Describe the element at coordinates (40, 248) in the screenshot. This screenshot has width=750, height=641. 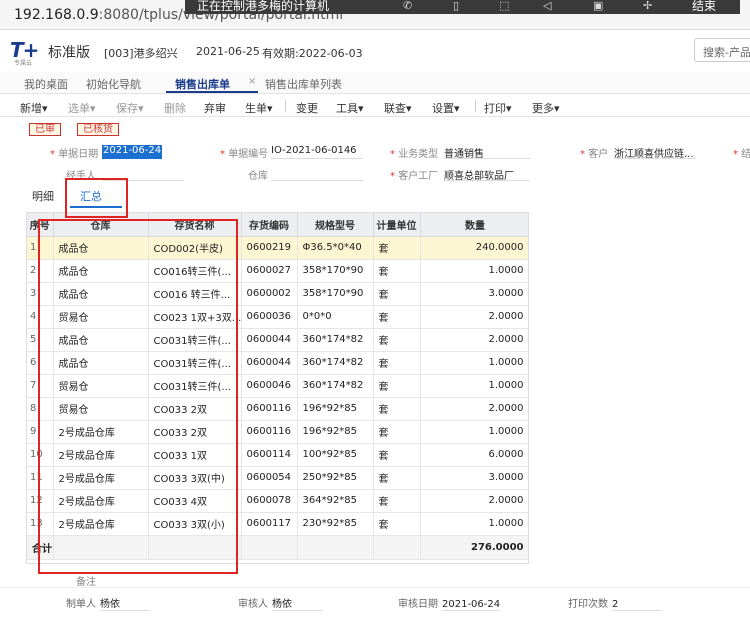
I see `cell-index: 1` at that location.